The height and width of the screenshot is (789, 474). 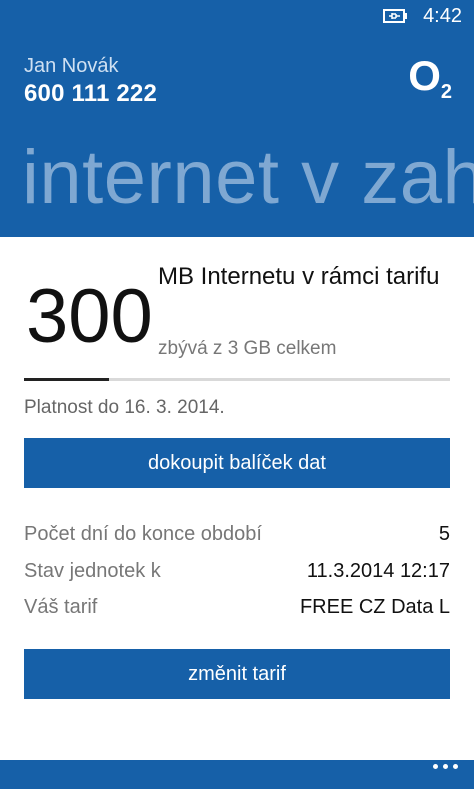 I want to click on app-bar, so click(x=237, y=774).